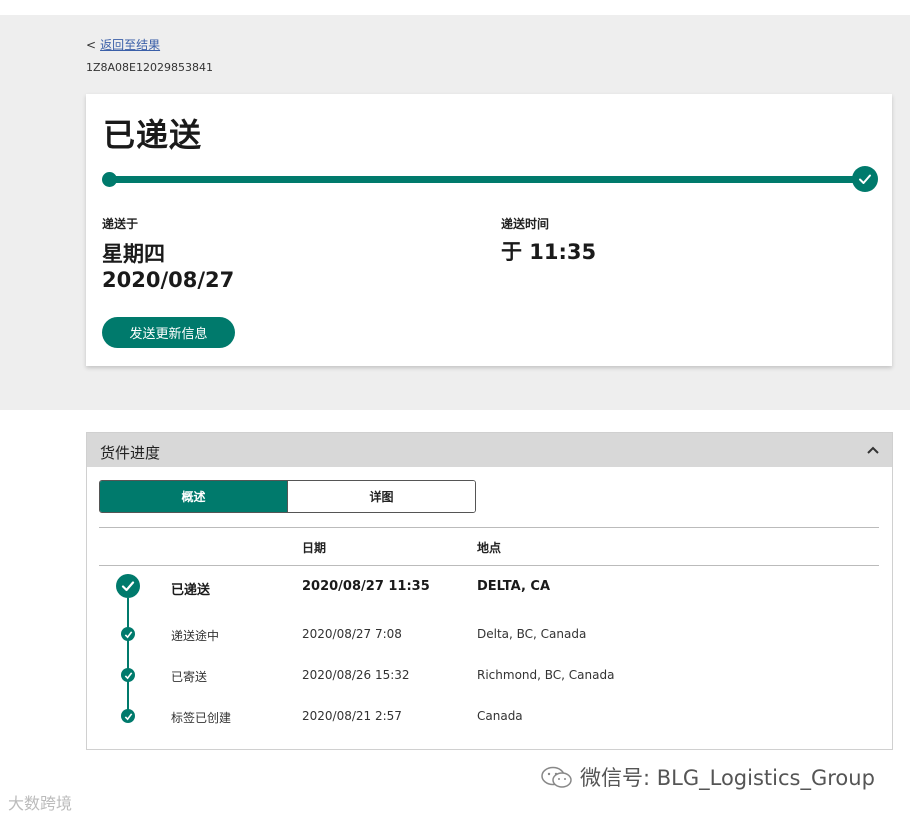  What do you see at coordinates (314, 548) in the screenshot?
I see `column-header-date: 日期` at bounding box center [314, 548].